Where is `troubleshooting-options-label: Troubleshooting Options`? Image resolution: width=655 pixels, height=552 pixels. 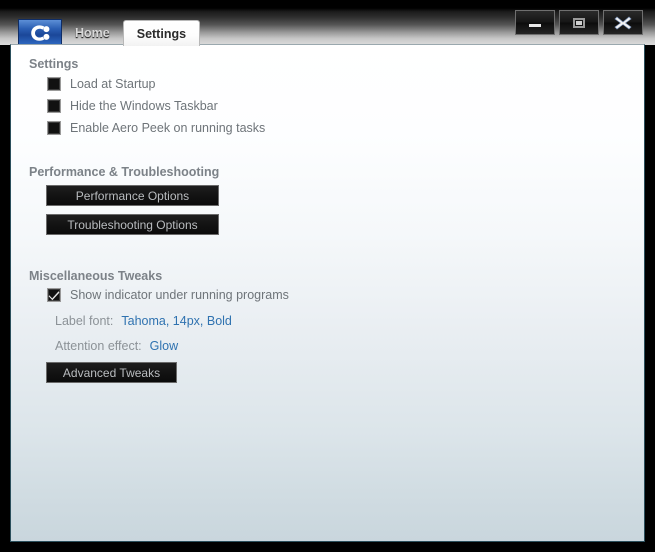 troubleshooting-options-label: Troubleshooting Options is located at coordinates (132, 224).